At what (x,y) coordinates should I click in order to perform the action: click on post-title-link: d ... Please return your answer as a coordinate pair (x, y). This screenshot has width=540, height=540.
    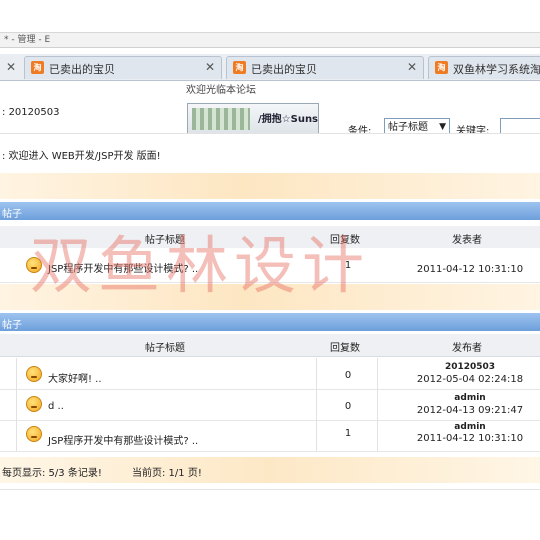
    Looking at the image, I should click on (56, 406).